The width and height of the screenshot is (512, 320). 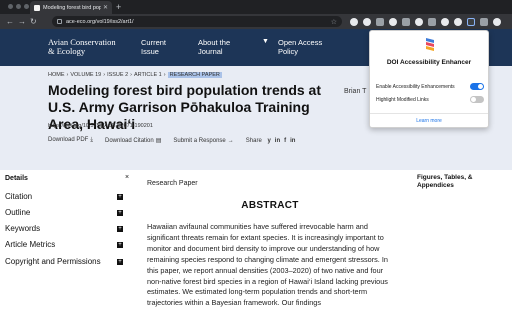 What do you see at coordinates (59, 21) in the screenshot?
I see `site-info-icon` at bounding box center [59, 21].